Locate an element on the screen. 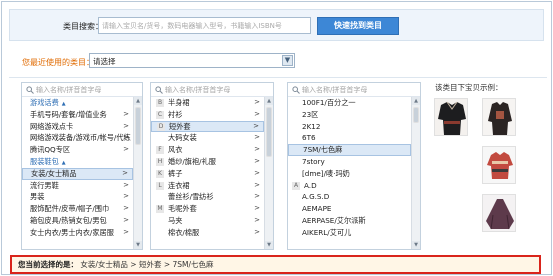  current-selection-bar: 您当前选择的是： 女装/女士精品 > 短外套 > 7SM/七色麻 is located at coordinates (275, 264).